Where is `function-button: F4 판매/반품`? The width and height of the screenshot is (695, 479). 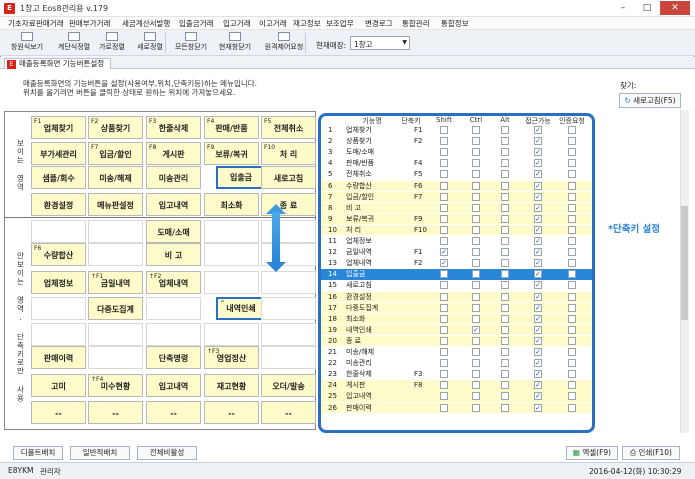
function-button: F4 판매/반품 is located at coordinates (231, 127).